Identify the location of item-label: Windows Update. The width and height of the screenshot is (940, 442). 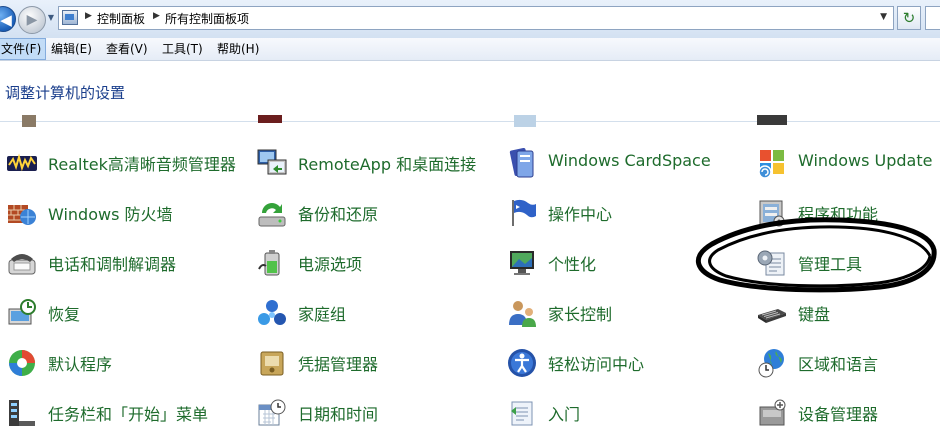
(865, 160).